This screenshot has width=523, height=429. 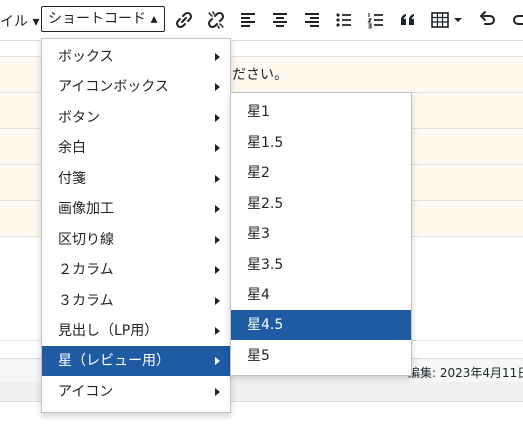 What do you see at coordinates (280, 20) in the screenshot?
I see `align-center-icon` at bounding box center [280, 20].